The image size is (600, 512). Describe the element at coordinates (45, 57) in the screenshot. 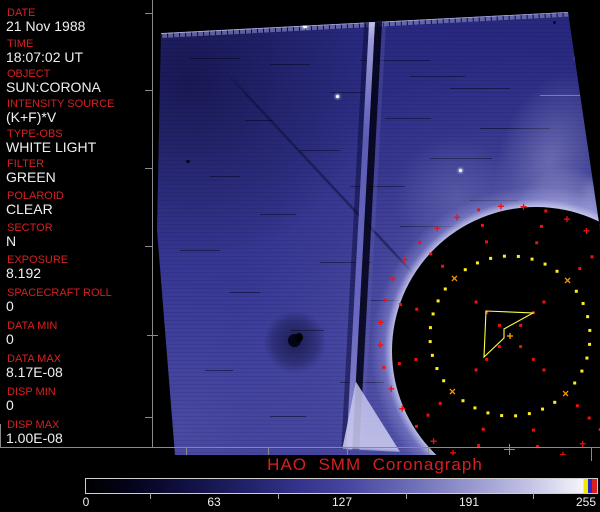

I see `field-value: 18:07:02 UT` at that location.